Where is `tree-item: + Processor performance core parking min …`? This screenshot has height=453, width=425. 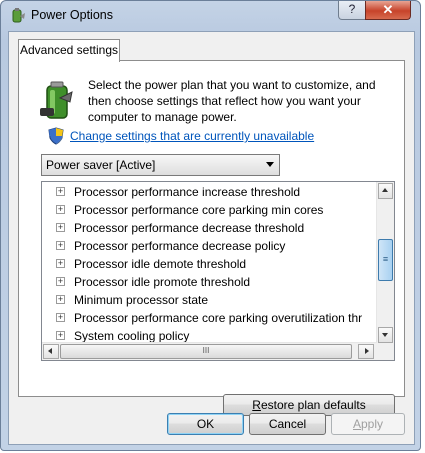 tree-item: + Processor performance core parking min … is located at coordinates (190, 210).